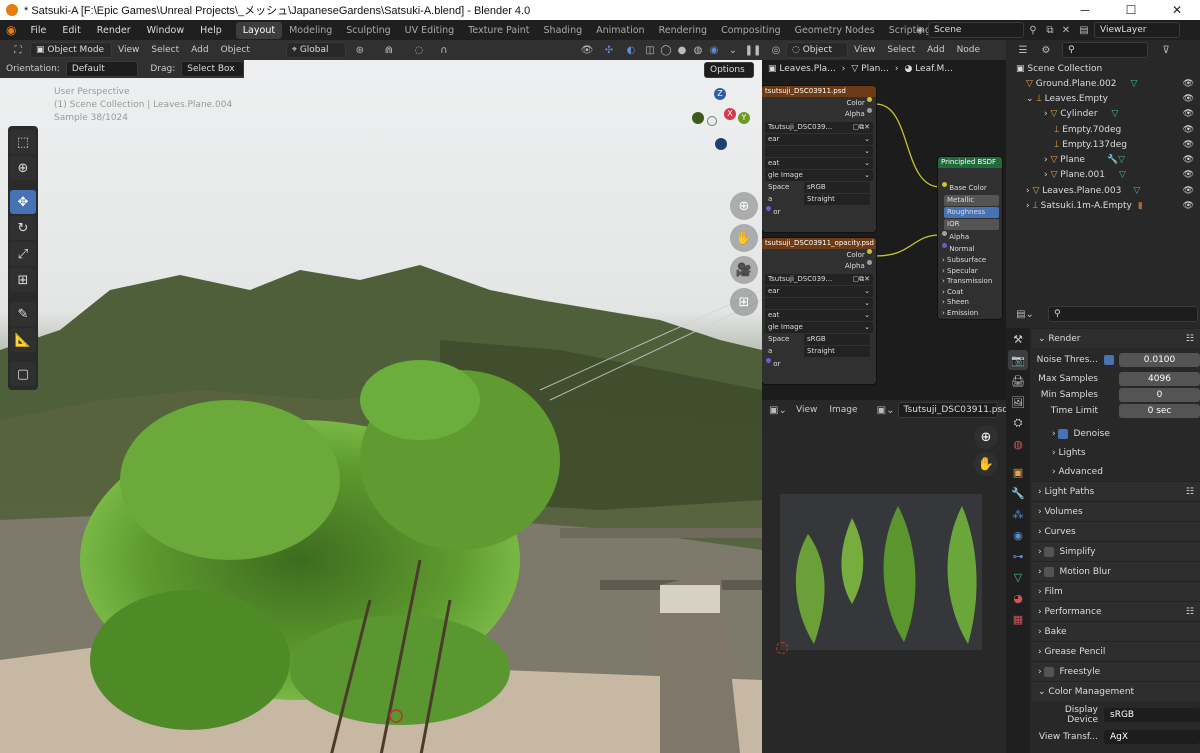 The image size is (1200, 753). Describe the element at coordinates (1103, 129) in the screenshot. I see `outliner-row: ⟘ Empty.70deg 👁` at that location.